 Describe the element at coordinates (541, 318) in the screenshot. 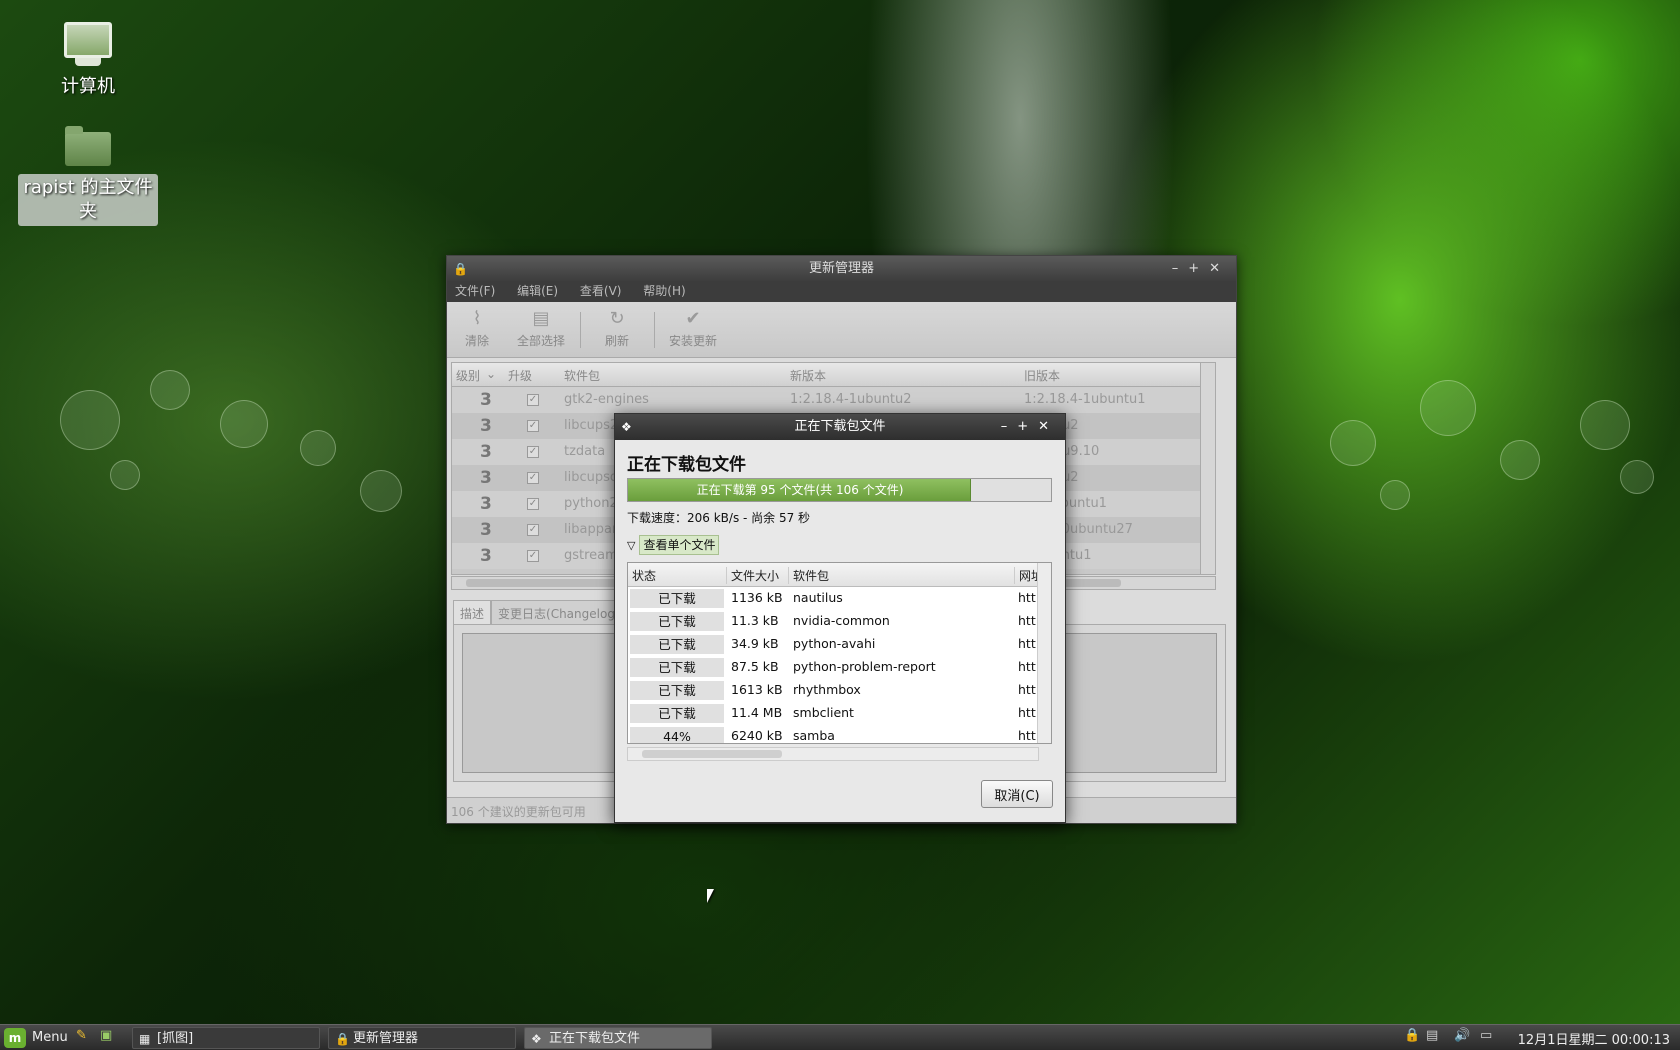

I see `document-icon: ▤` at that location.